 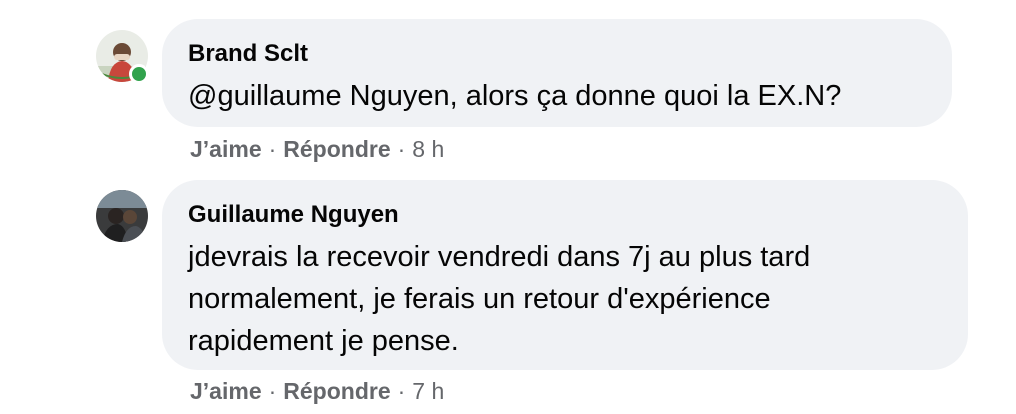 What do you see at coordinates (508, 2) in the screenshot?
I see `previous-content-fragment` at bounding box center [508, 2].